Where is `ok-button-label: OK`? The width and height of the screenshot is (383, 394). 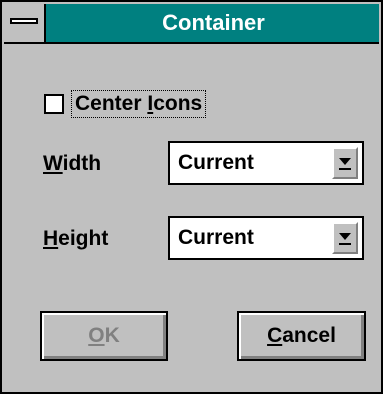
ok-button-label: OK is located at coordinates (104, 335).